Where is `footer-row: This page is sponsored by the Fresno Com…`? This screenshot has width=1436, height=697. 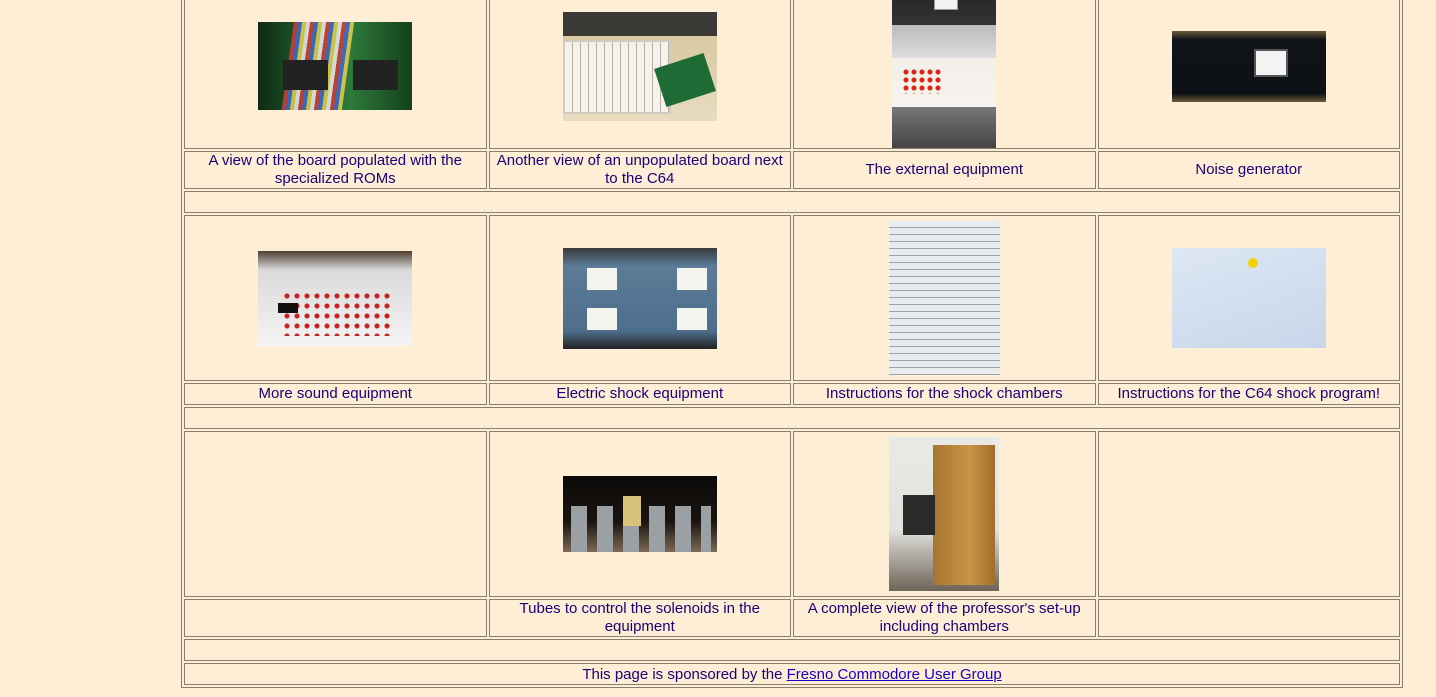
footer-row: This page is sponsored by the Fresno Com… is located at coordinates (792, 674).